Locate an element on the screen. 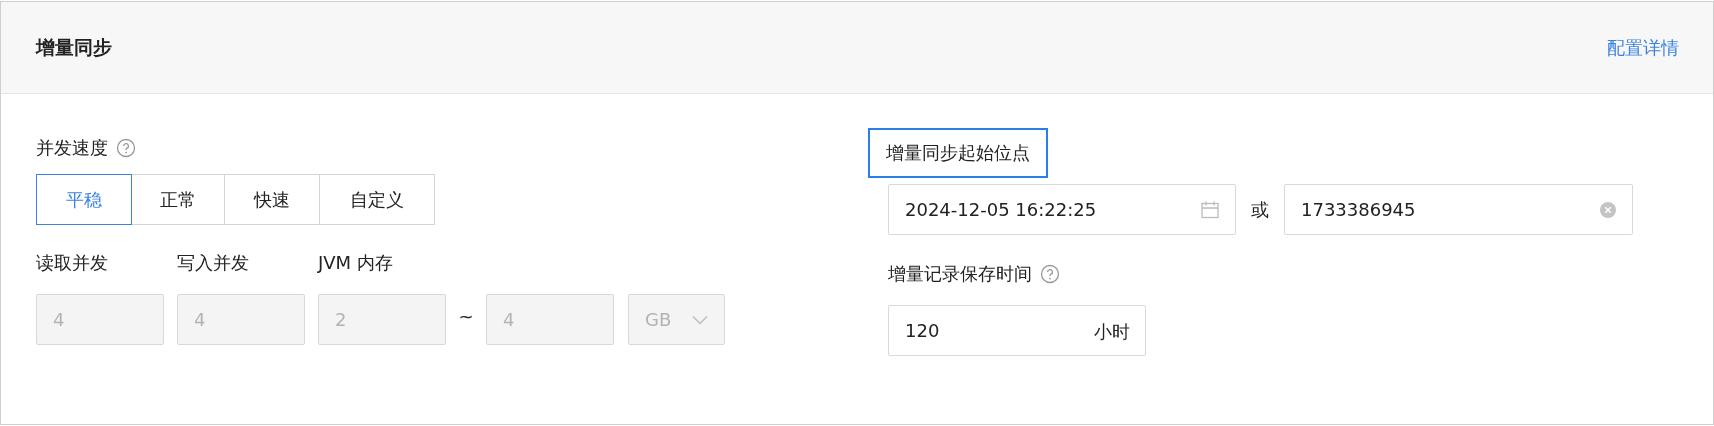  config-details-link: 配置详情 is located at coordinates (1643, 47).